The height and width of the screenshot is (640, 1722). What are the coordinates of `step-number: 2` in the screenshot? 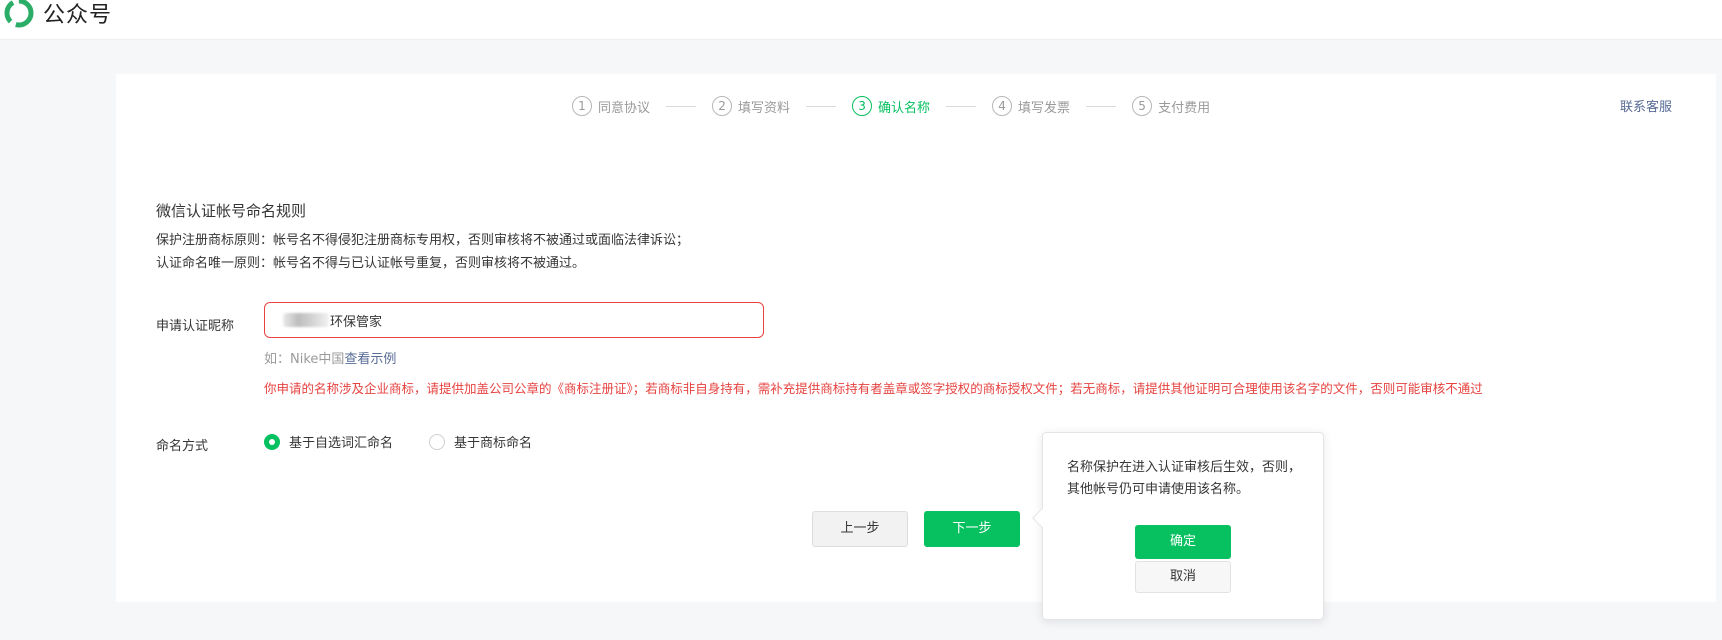 It's located at (722, 106).